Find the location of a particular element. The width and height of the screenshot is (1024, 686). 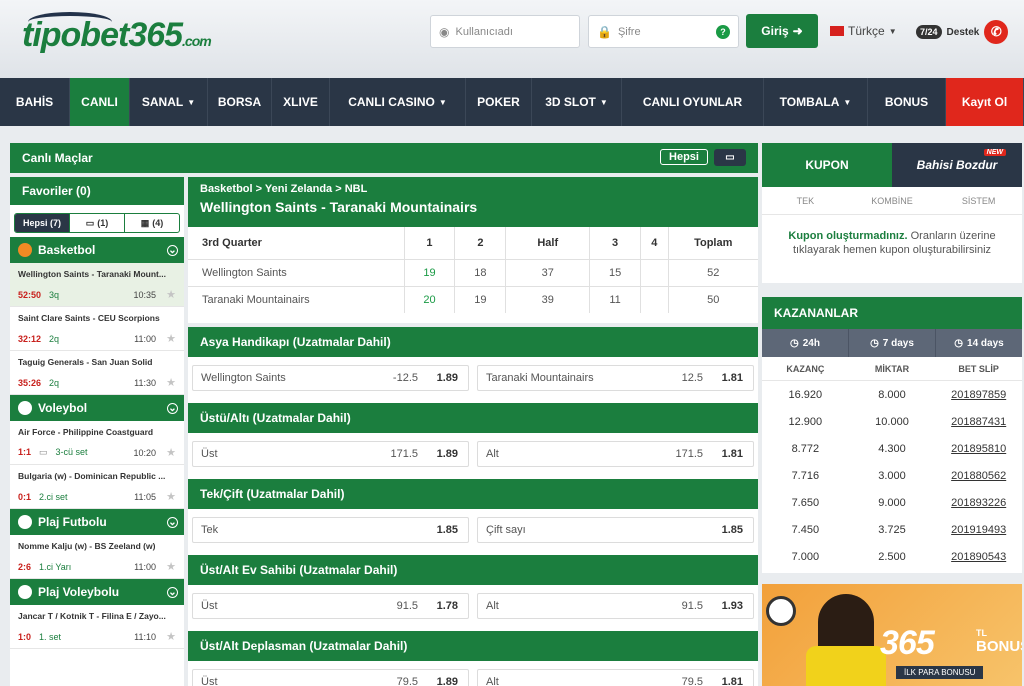

tab-24h: ◷ 24h is located at coordinates (805, 343).